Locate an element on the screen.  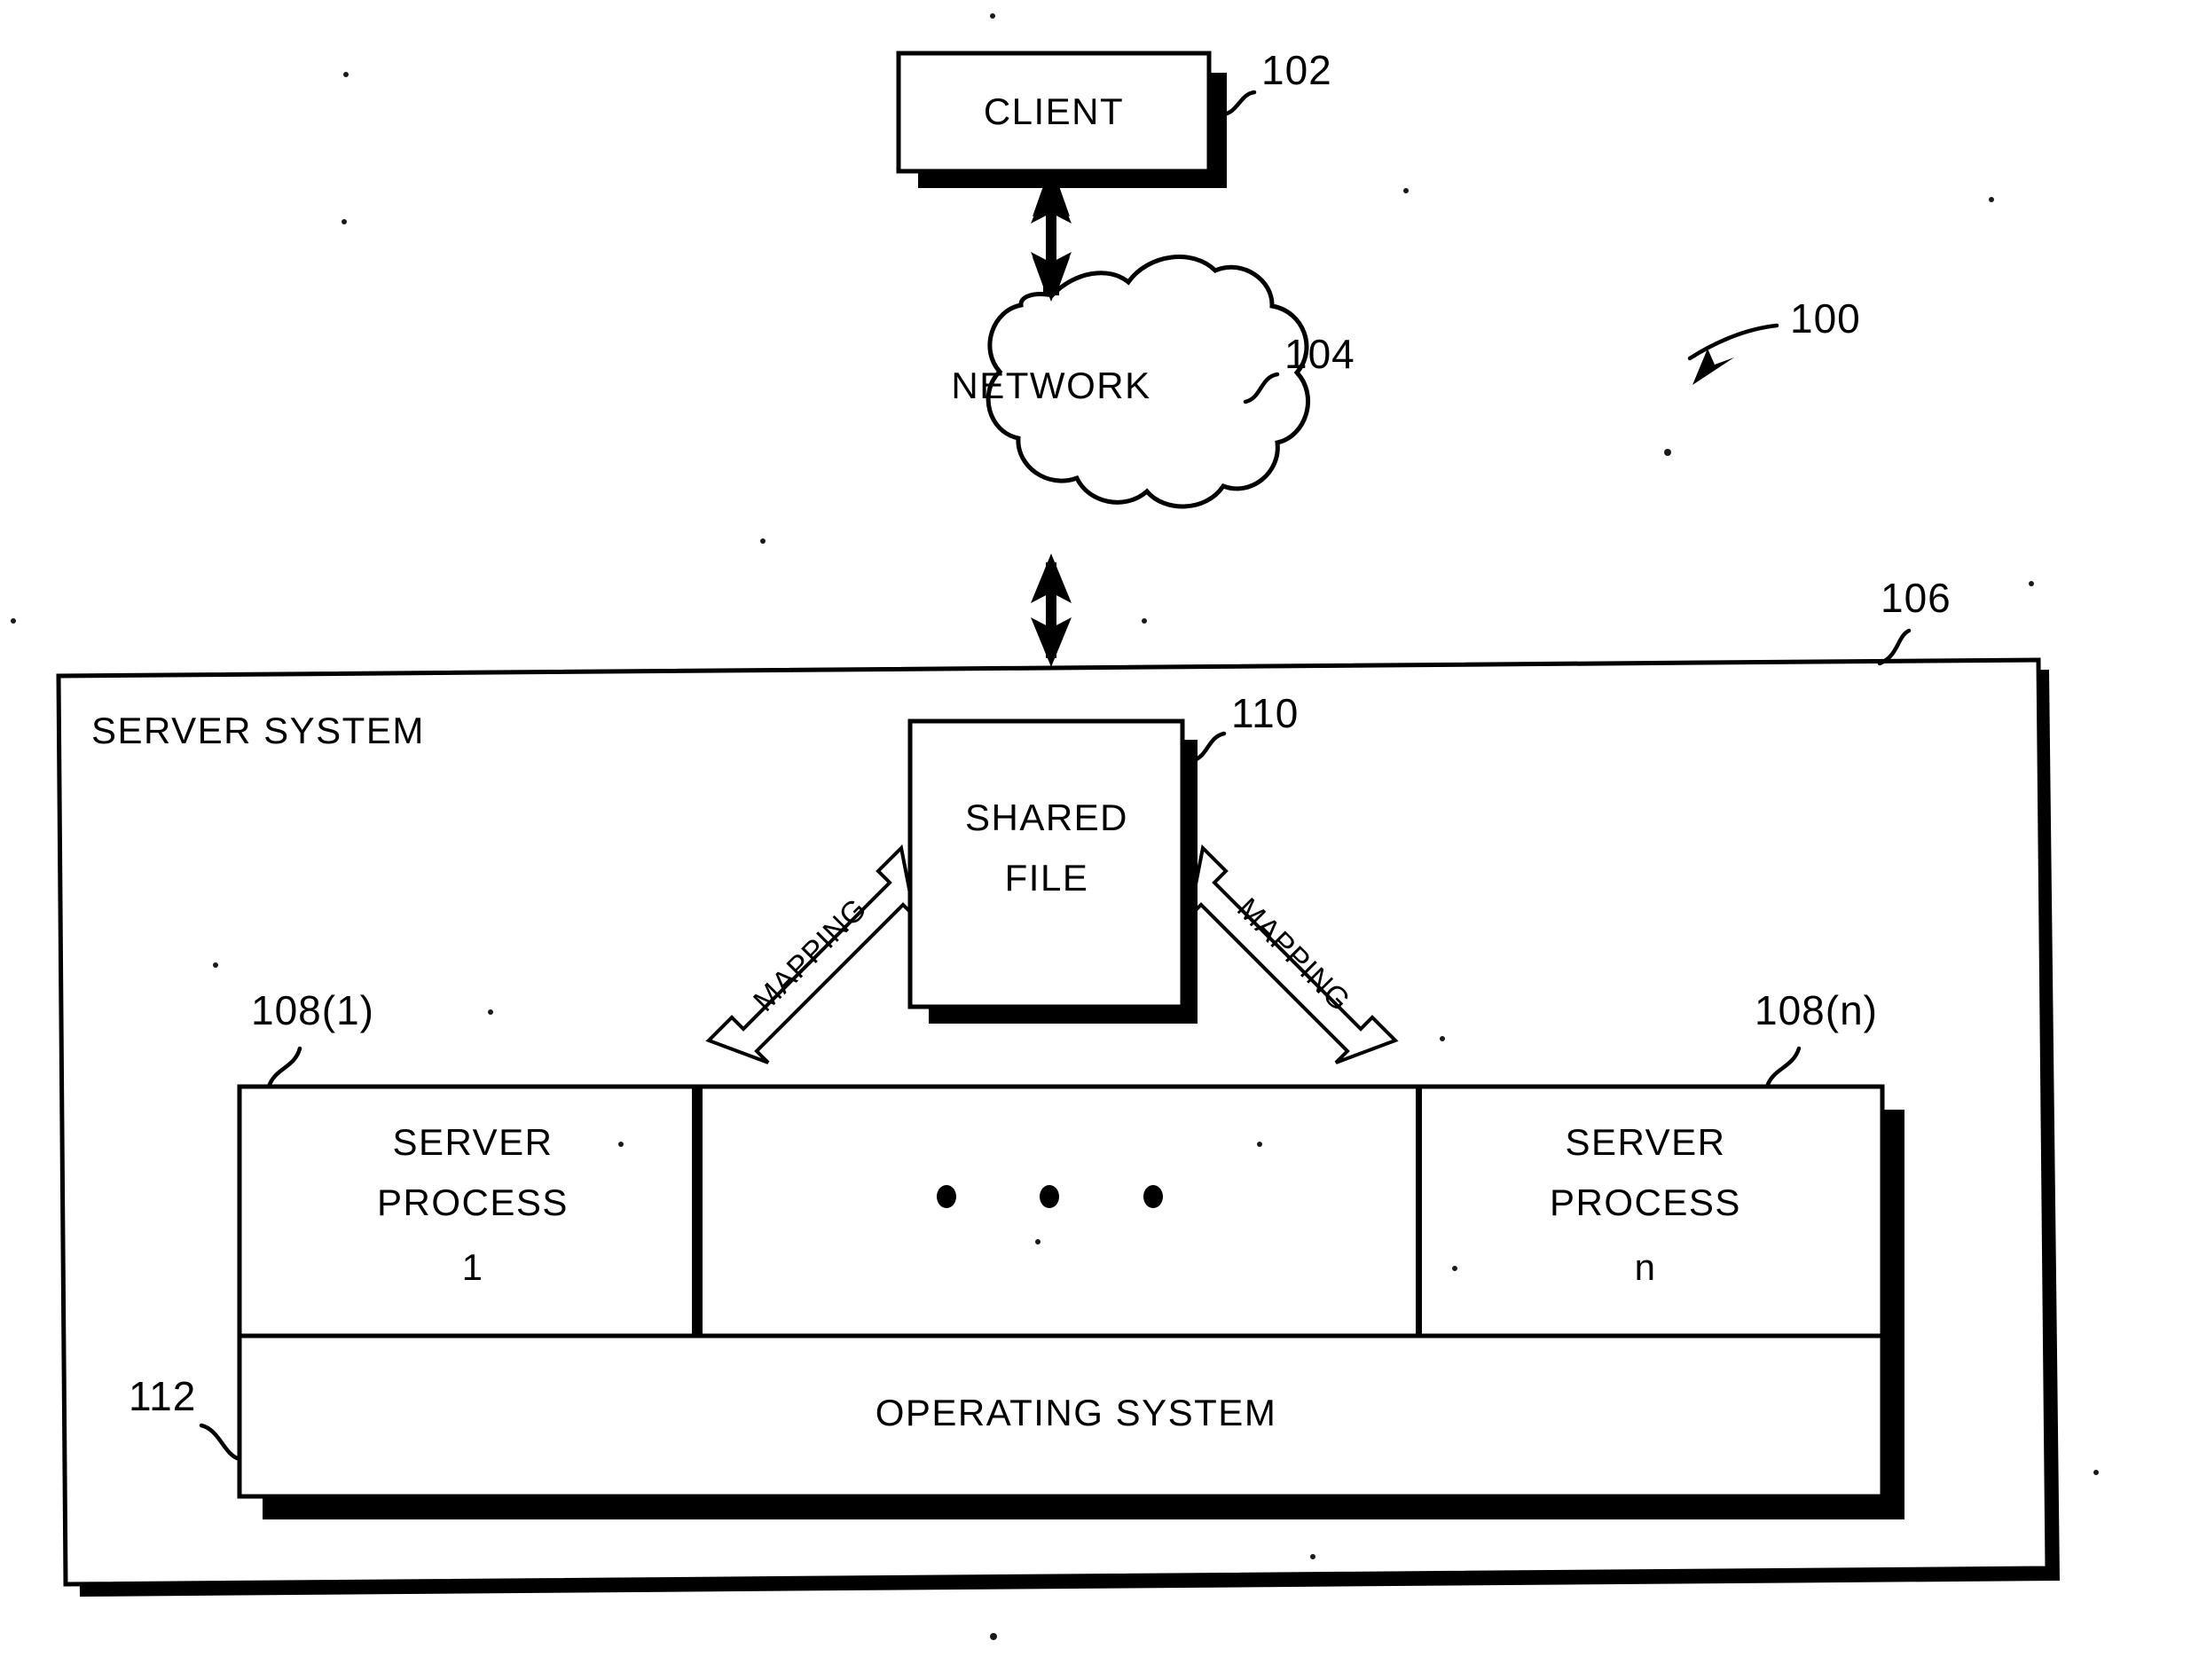
figure-ref-callout: 100 is located at coordinates (1774, 340).